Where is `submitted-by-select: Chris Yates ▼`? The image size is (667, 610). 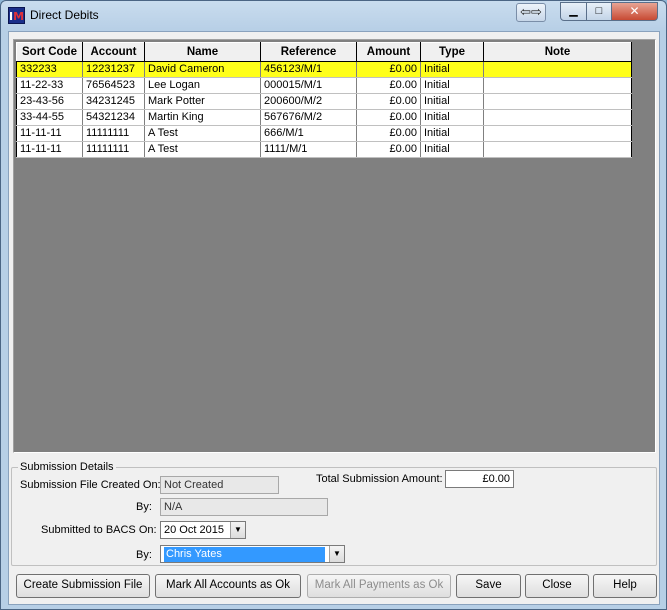 submitted-by-select: Chris Yates ▼ is located at coordinates (252, 554).